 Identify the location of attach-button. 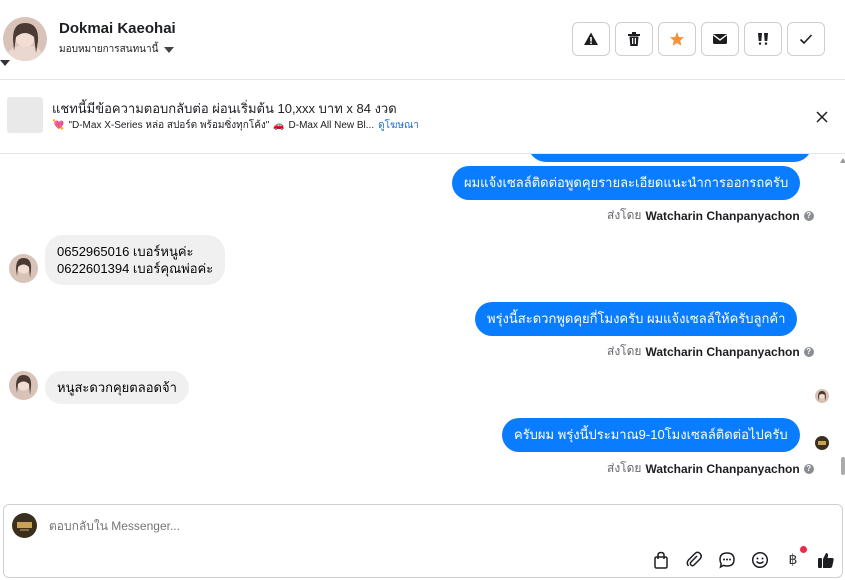
(694, 560).